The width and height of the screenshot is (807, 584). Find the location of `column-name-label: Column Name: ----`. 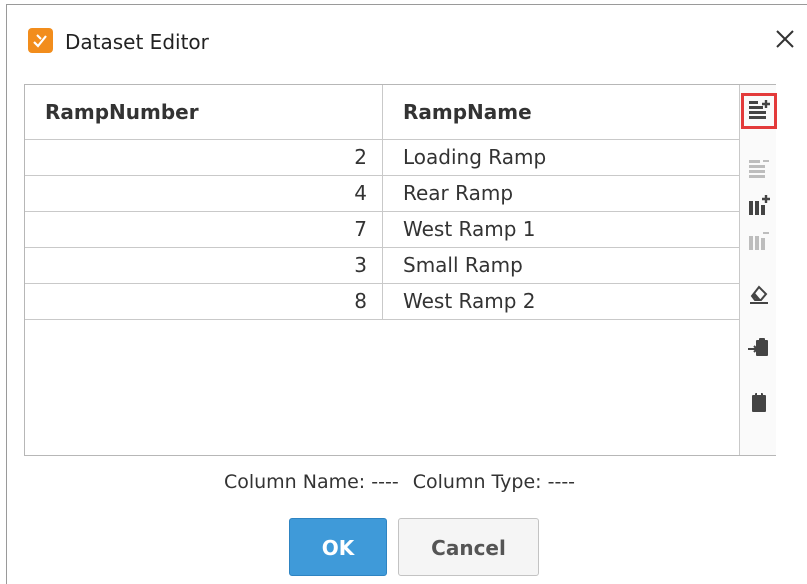

column-name-label: Column Name: ---- is located at coordinates (311, 482).